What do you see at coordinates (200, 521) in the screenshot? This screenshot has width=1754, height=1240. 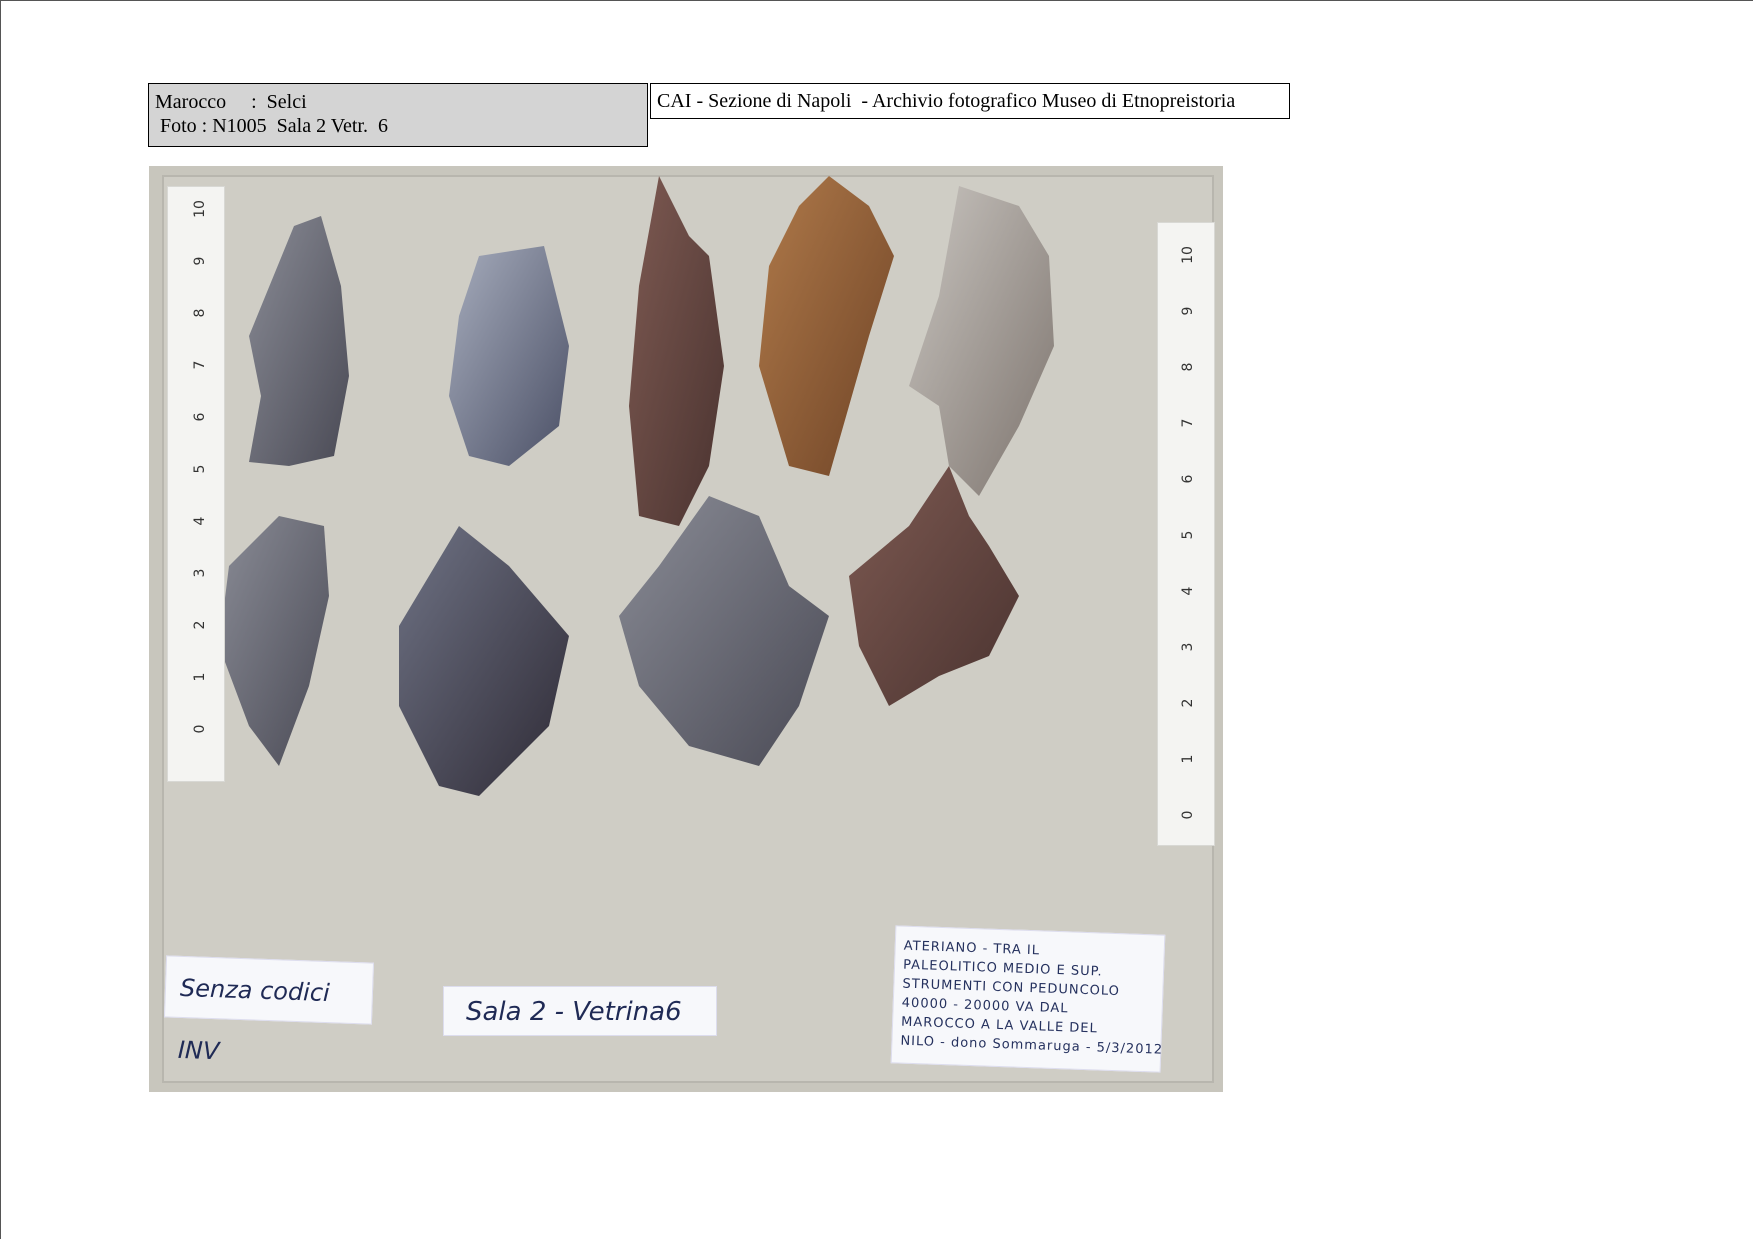 I see `ruler-left-tick: 4` at bounding box center [200, 521].